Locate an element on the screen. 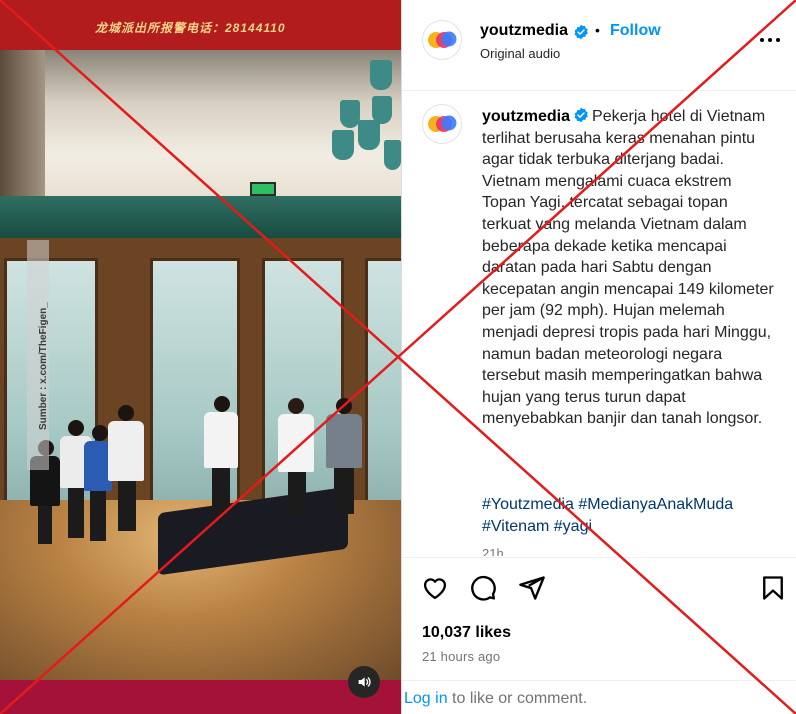 This screenshot has width=796, height=714. carpet-strip is located at coordinates (200, 697).